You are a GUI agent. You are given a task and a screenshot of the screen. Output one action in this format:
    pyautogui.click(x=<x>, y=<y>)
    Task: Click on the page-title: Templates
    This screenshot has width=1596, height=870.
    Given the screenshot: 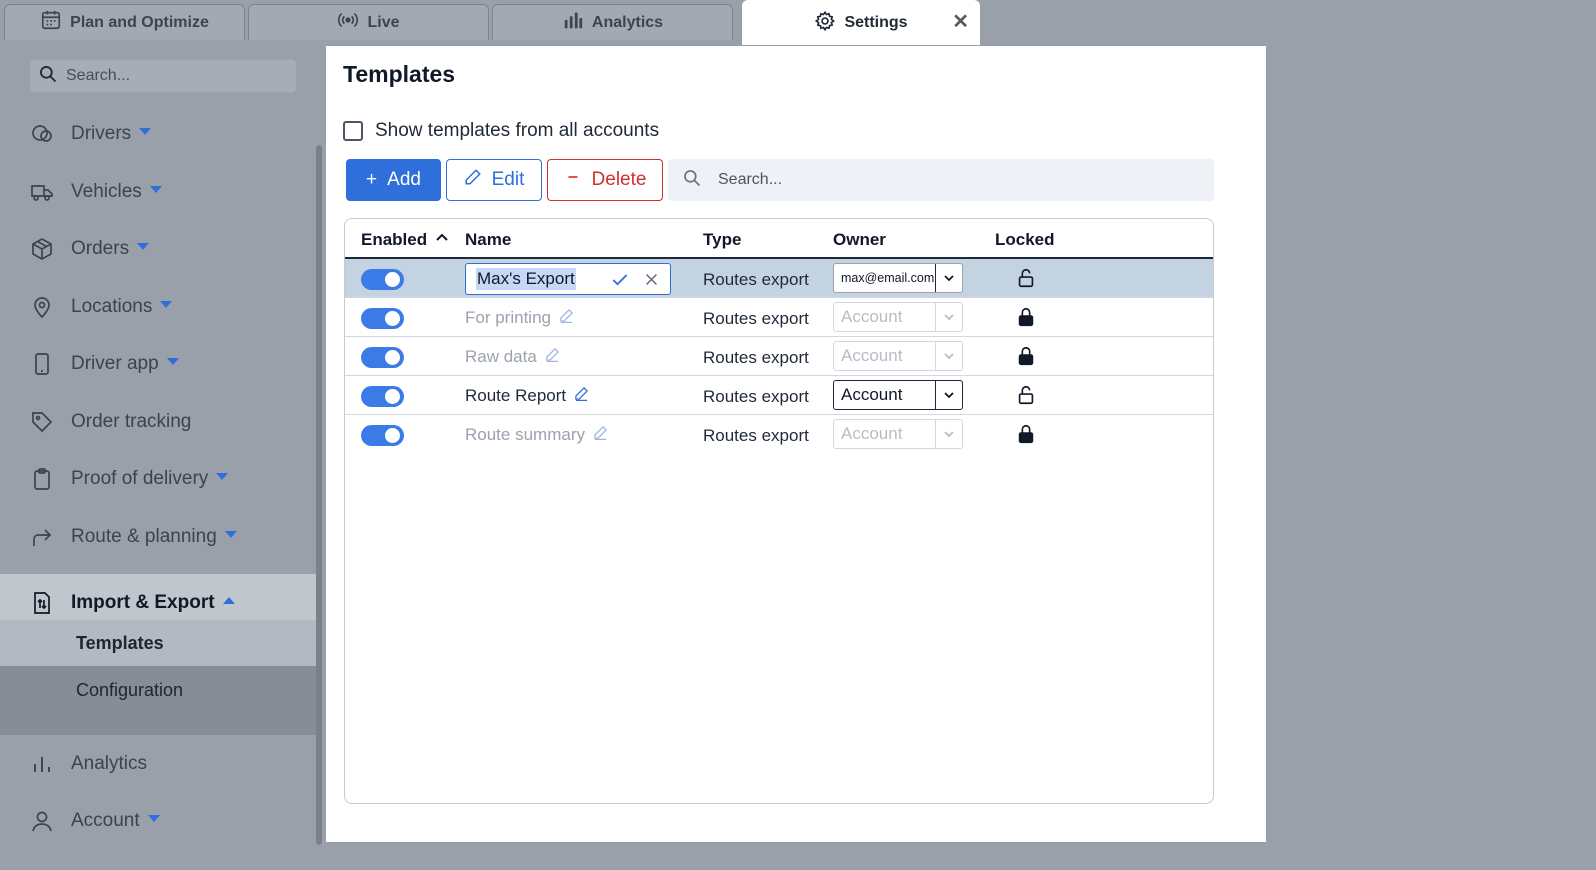 What is the action you would take?
    pyautogui.click(x=399, y=74)
    